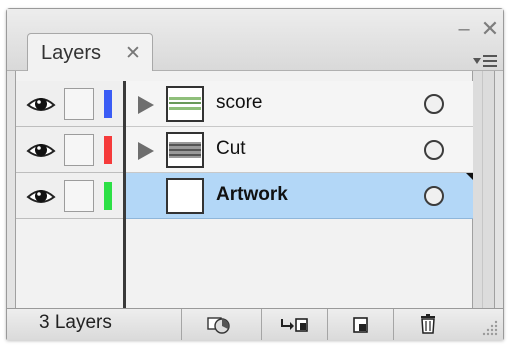  I want to click on new-layer-icon, so click(360, 325).